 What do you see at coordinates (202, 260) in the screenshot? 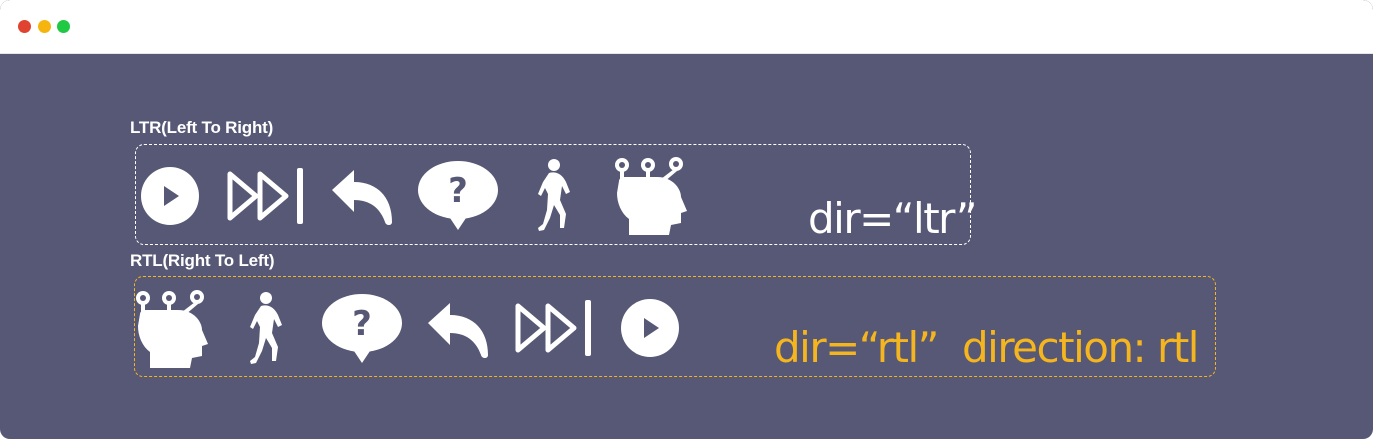
I see `rtl-label: RTL(Right To Left)` at bounding box center [202, 260].